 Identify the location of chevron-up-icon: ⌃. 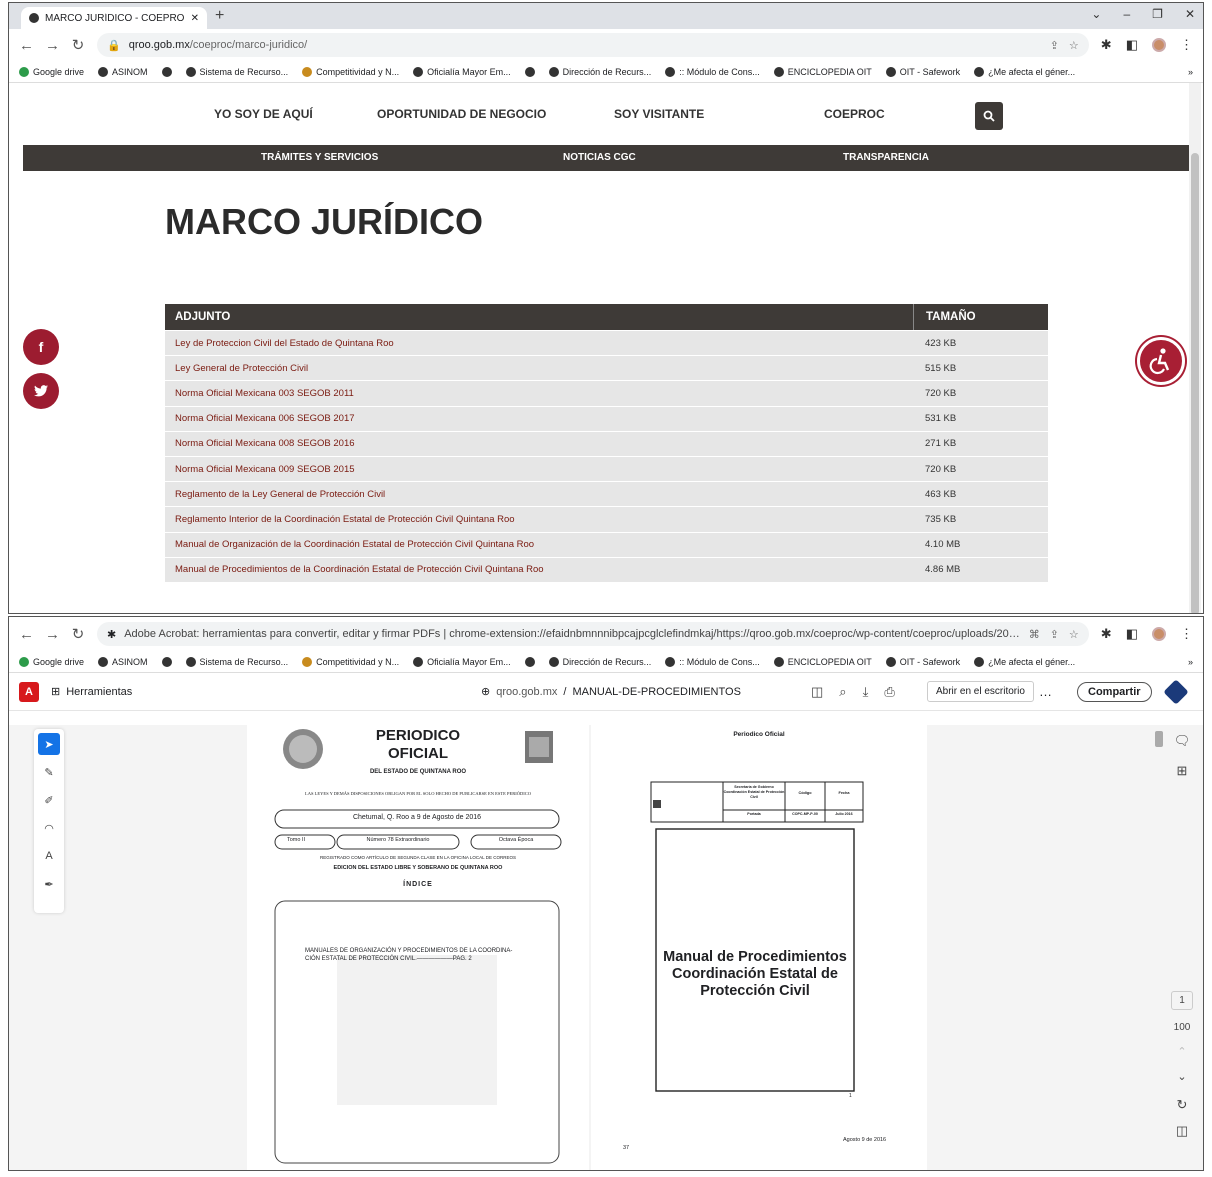
(1181, 1051).